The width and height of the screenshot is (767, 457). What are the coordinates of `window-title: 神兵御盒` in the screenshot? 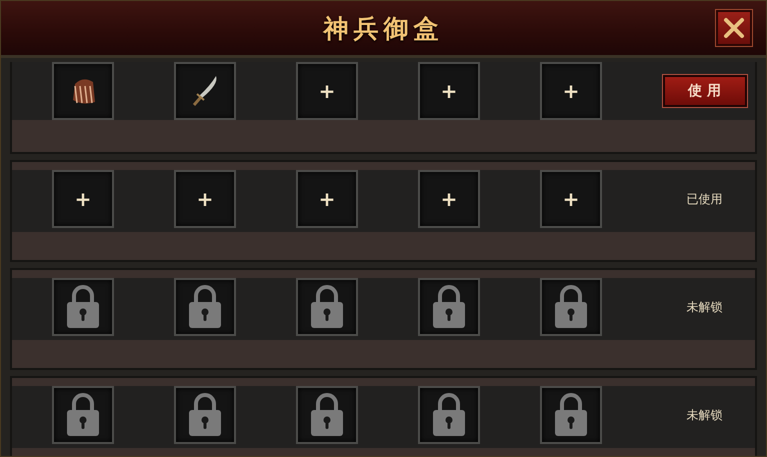 It's located at (384, 28).